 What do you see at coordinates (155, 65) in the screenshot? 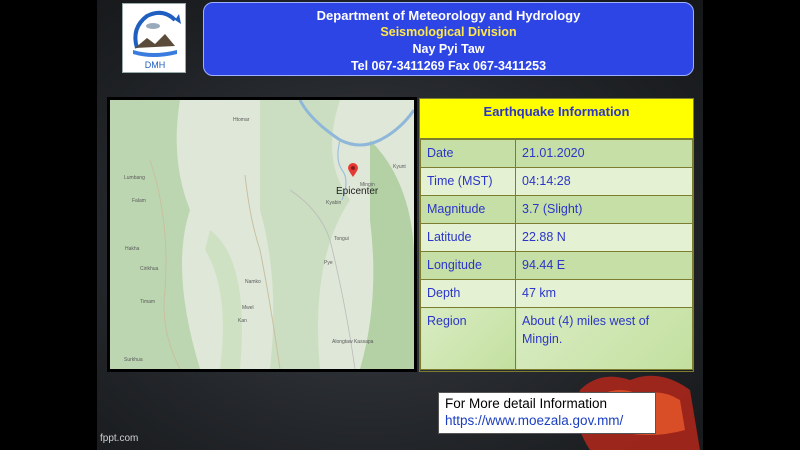
I see `logo-text: DMH` at bounding box center [155, 65].